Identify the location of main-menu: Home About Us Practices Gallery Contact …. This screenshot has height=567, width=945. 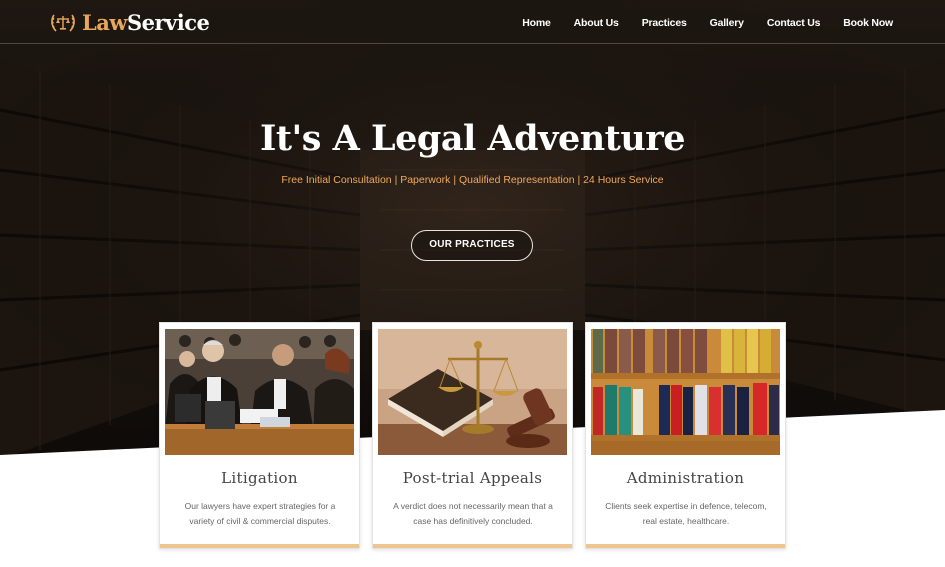
(707, 23).